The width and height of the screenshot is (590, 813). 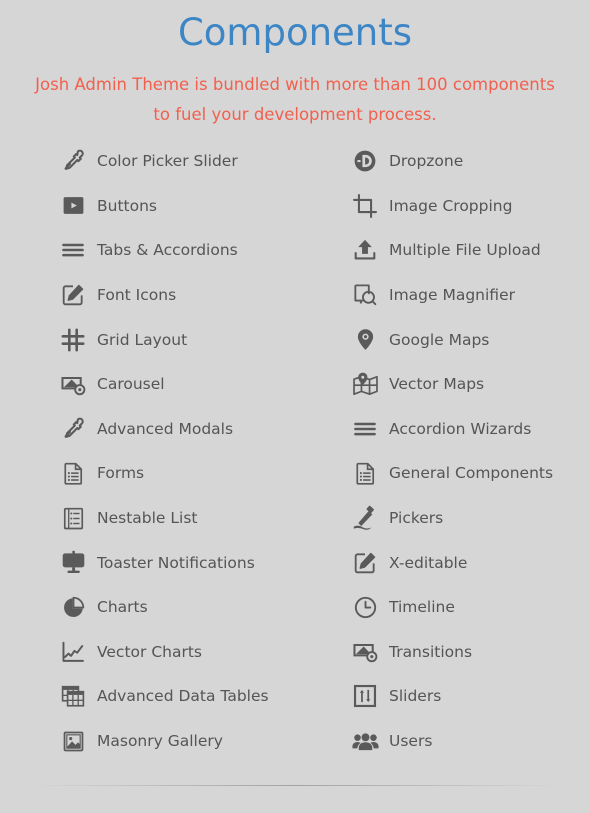 I want to click on component-item: Pickers, so click(x=470, y=518).